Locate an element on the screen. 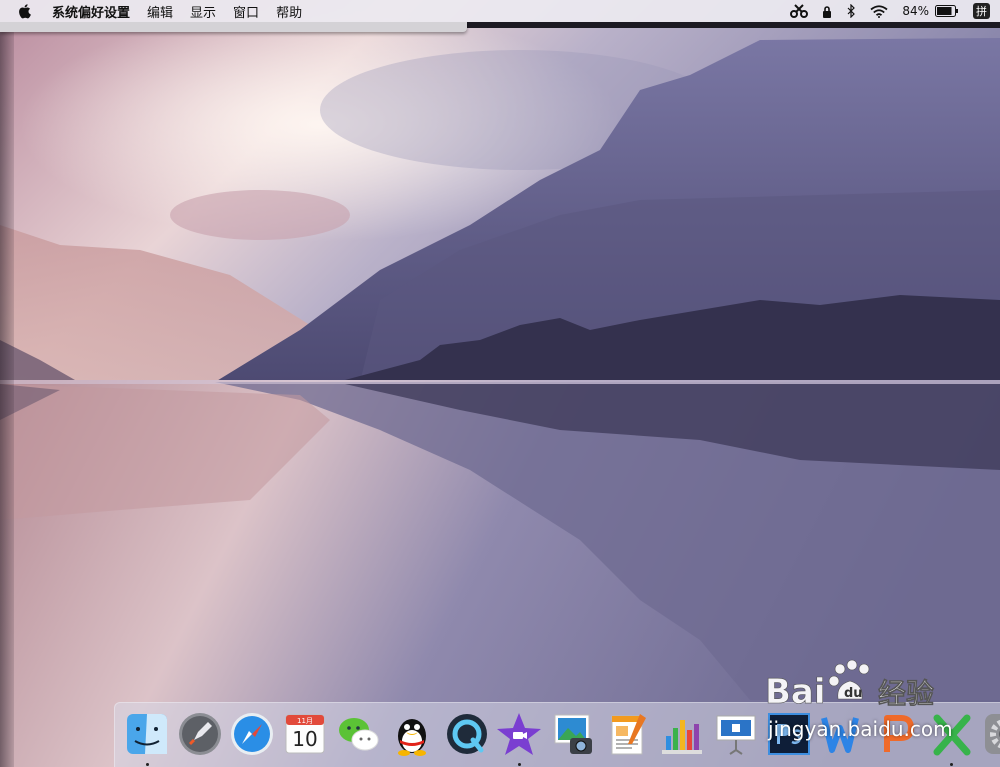 The height and width of the screenshot is (767, 1000). dock-qq is located at coordinates (412, 734).